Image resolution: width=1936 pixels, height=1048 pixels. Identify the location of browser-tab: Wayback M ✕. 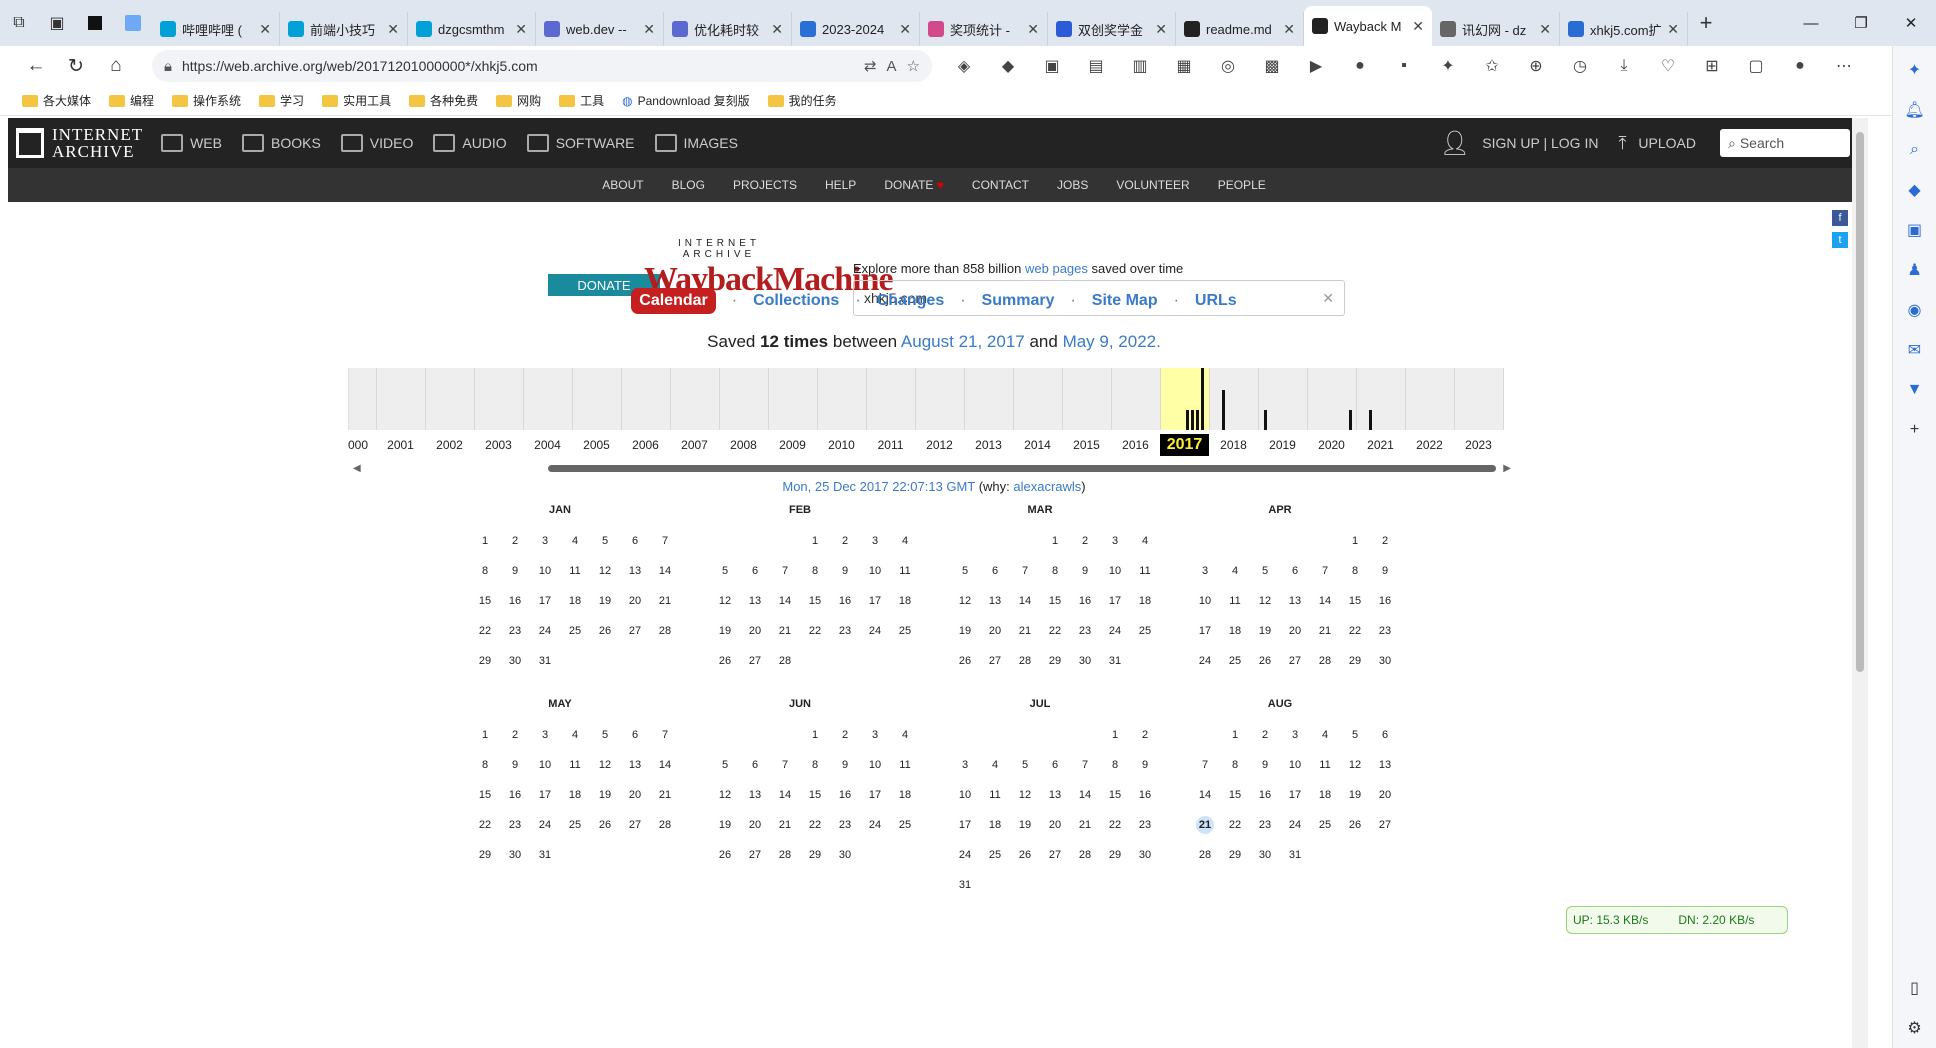
(1368, 26).